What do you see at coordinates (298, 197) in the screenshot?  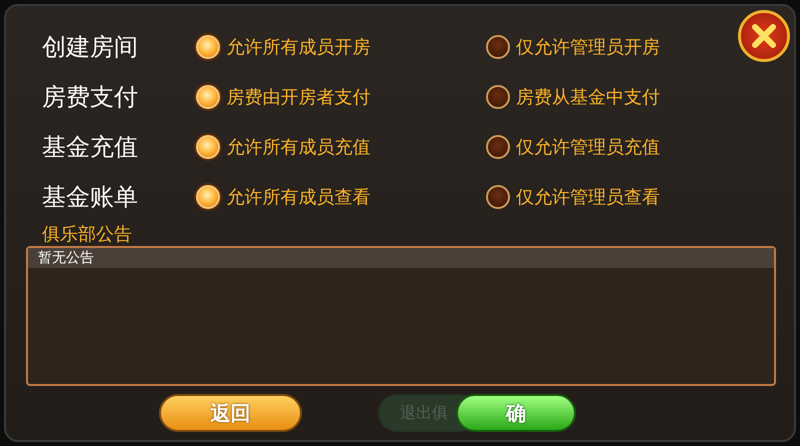 I see `option-label: 允许所有成员查看` at bounding box center [298, 197].